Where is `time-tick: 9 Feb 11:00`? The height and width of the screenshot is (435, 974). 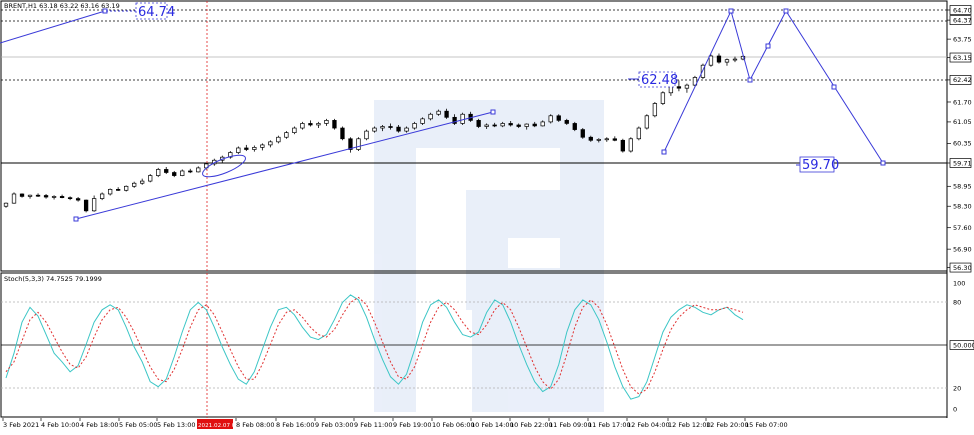 time-tick: 9 Feb 11:00 is located at coordinates (373, 423).